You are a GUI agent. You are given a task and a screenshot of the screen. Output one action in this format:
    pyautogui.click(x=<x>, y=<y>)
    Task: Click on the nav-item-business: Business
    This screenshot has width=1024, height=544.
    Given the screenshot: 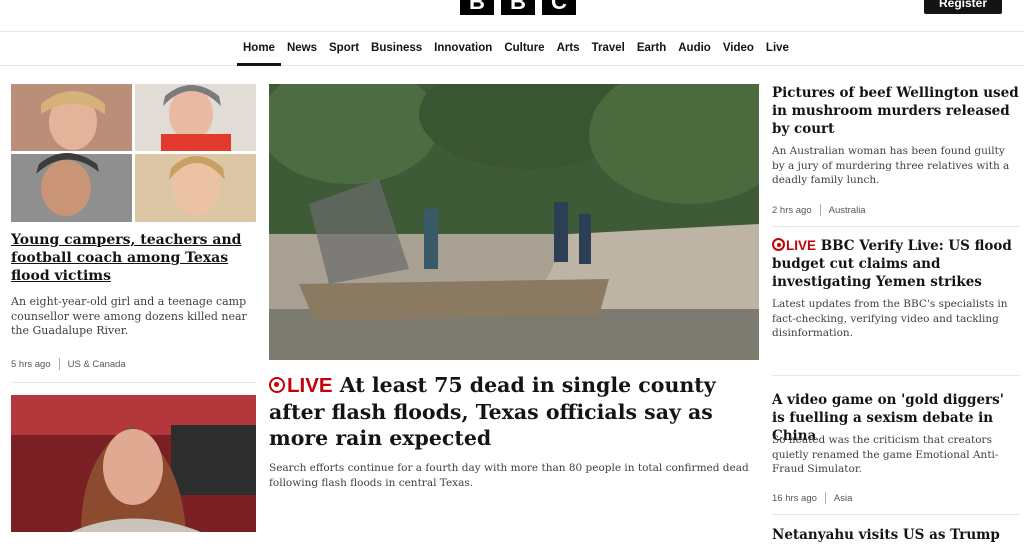 What is the action you would take?
    pyautogui.click(x=396, y=49)
    